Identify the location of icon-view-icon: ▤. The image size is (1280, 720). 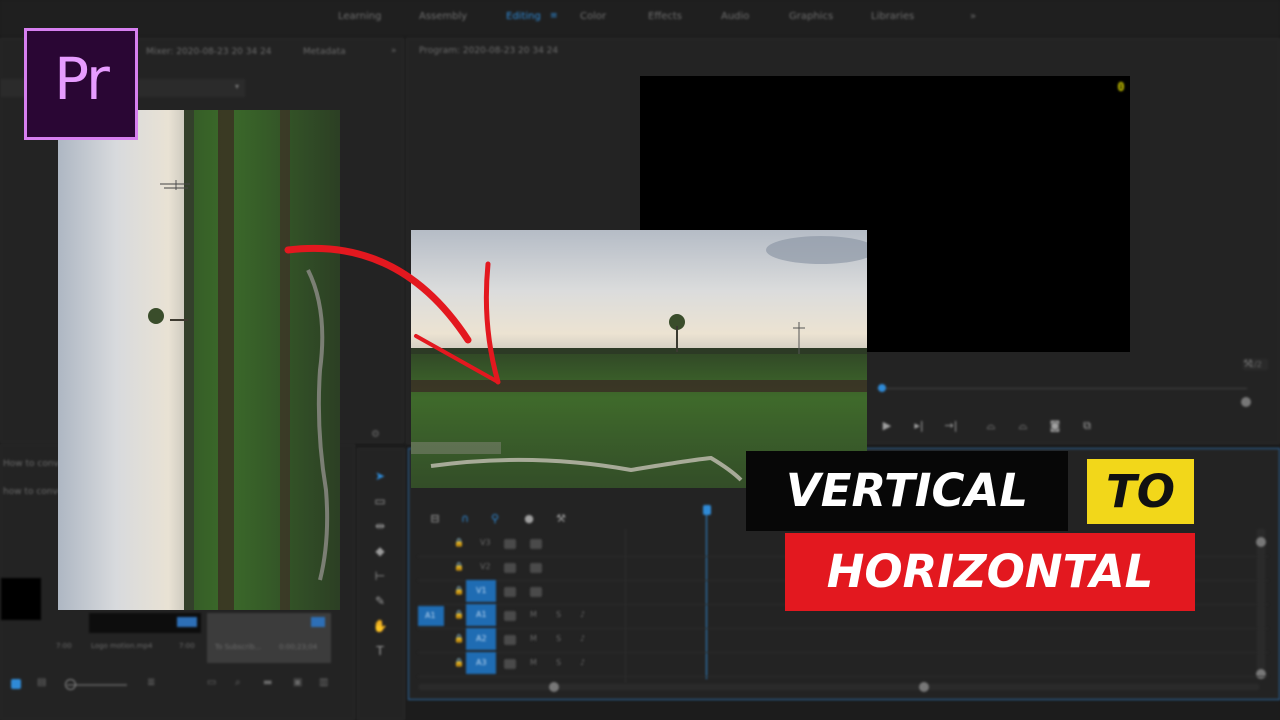
(41, 682).